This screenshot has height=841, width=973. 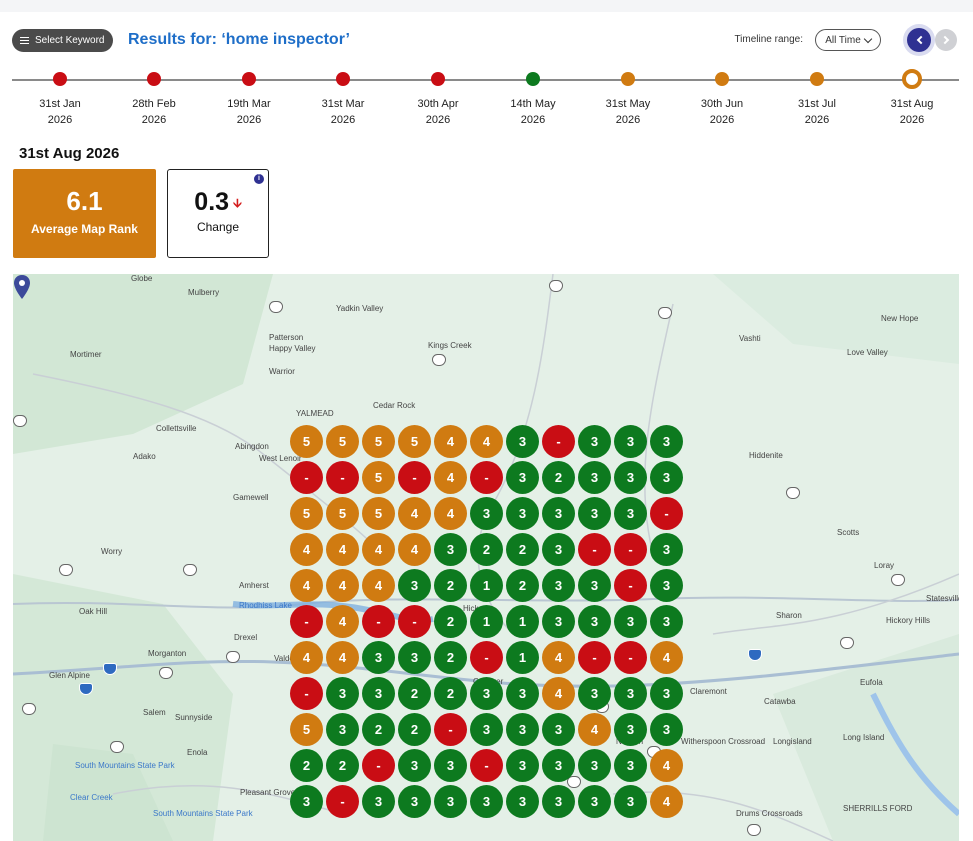 What do you see at coordinates (259, 179) in the screenshot?
I see `info-icon: i` at bounding box center [259, 179].